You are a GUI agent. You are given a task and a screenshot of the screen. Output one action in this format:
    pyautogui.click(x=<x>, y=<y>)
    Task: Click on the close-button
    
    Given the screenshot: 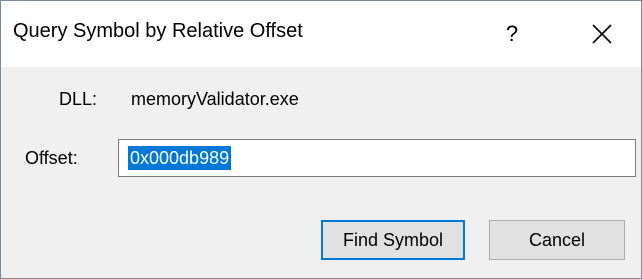 What is the action you would take?
    pyautogui.click(x=602, y=34)
    